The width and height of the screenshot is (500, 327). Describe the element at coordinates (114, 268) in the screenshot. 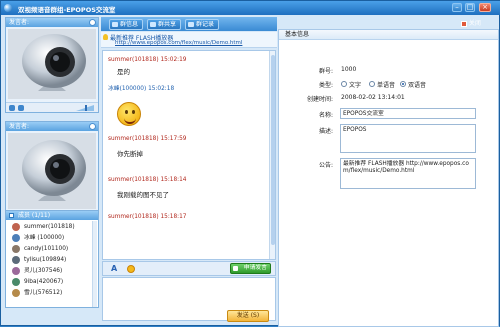

I see `font-icon: A` at that location.